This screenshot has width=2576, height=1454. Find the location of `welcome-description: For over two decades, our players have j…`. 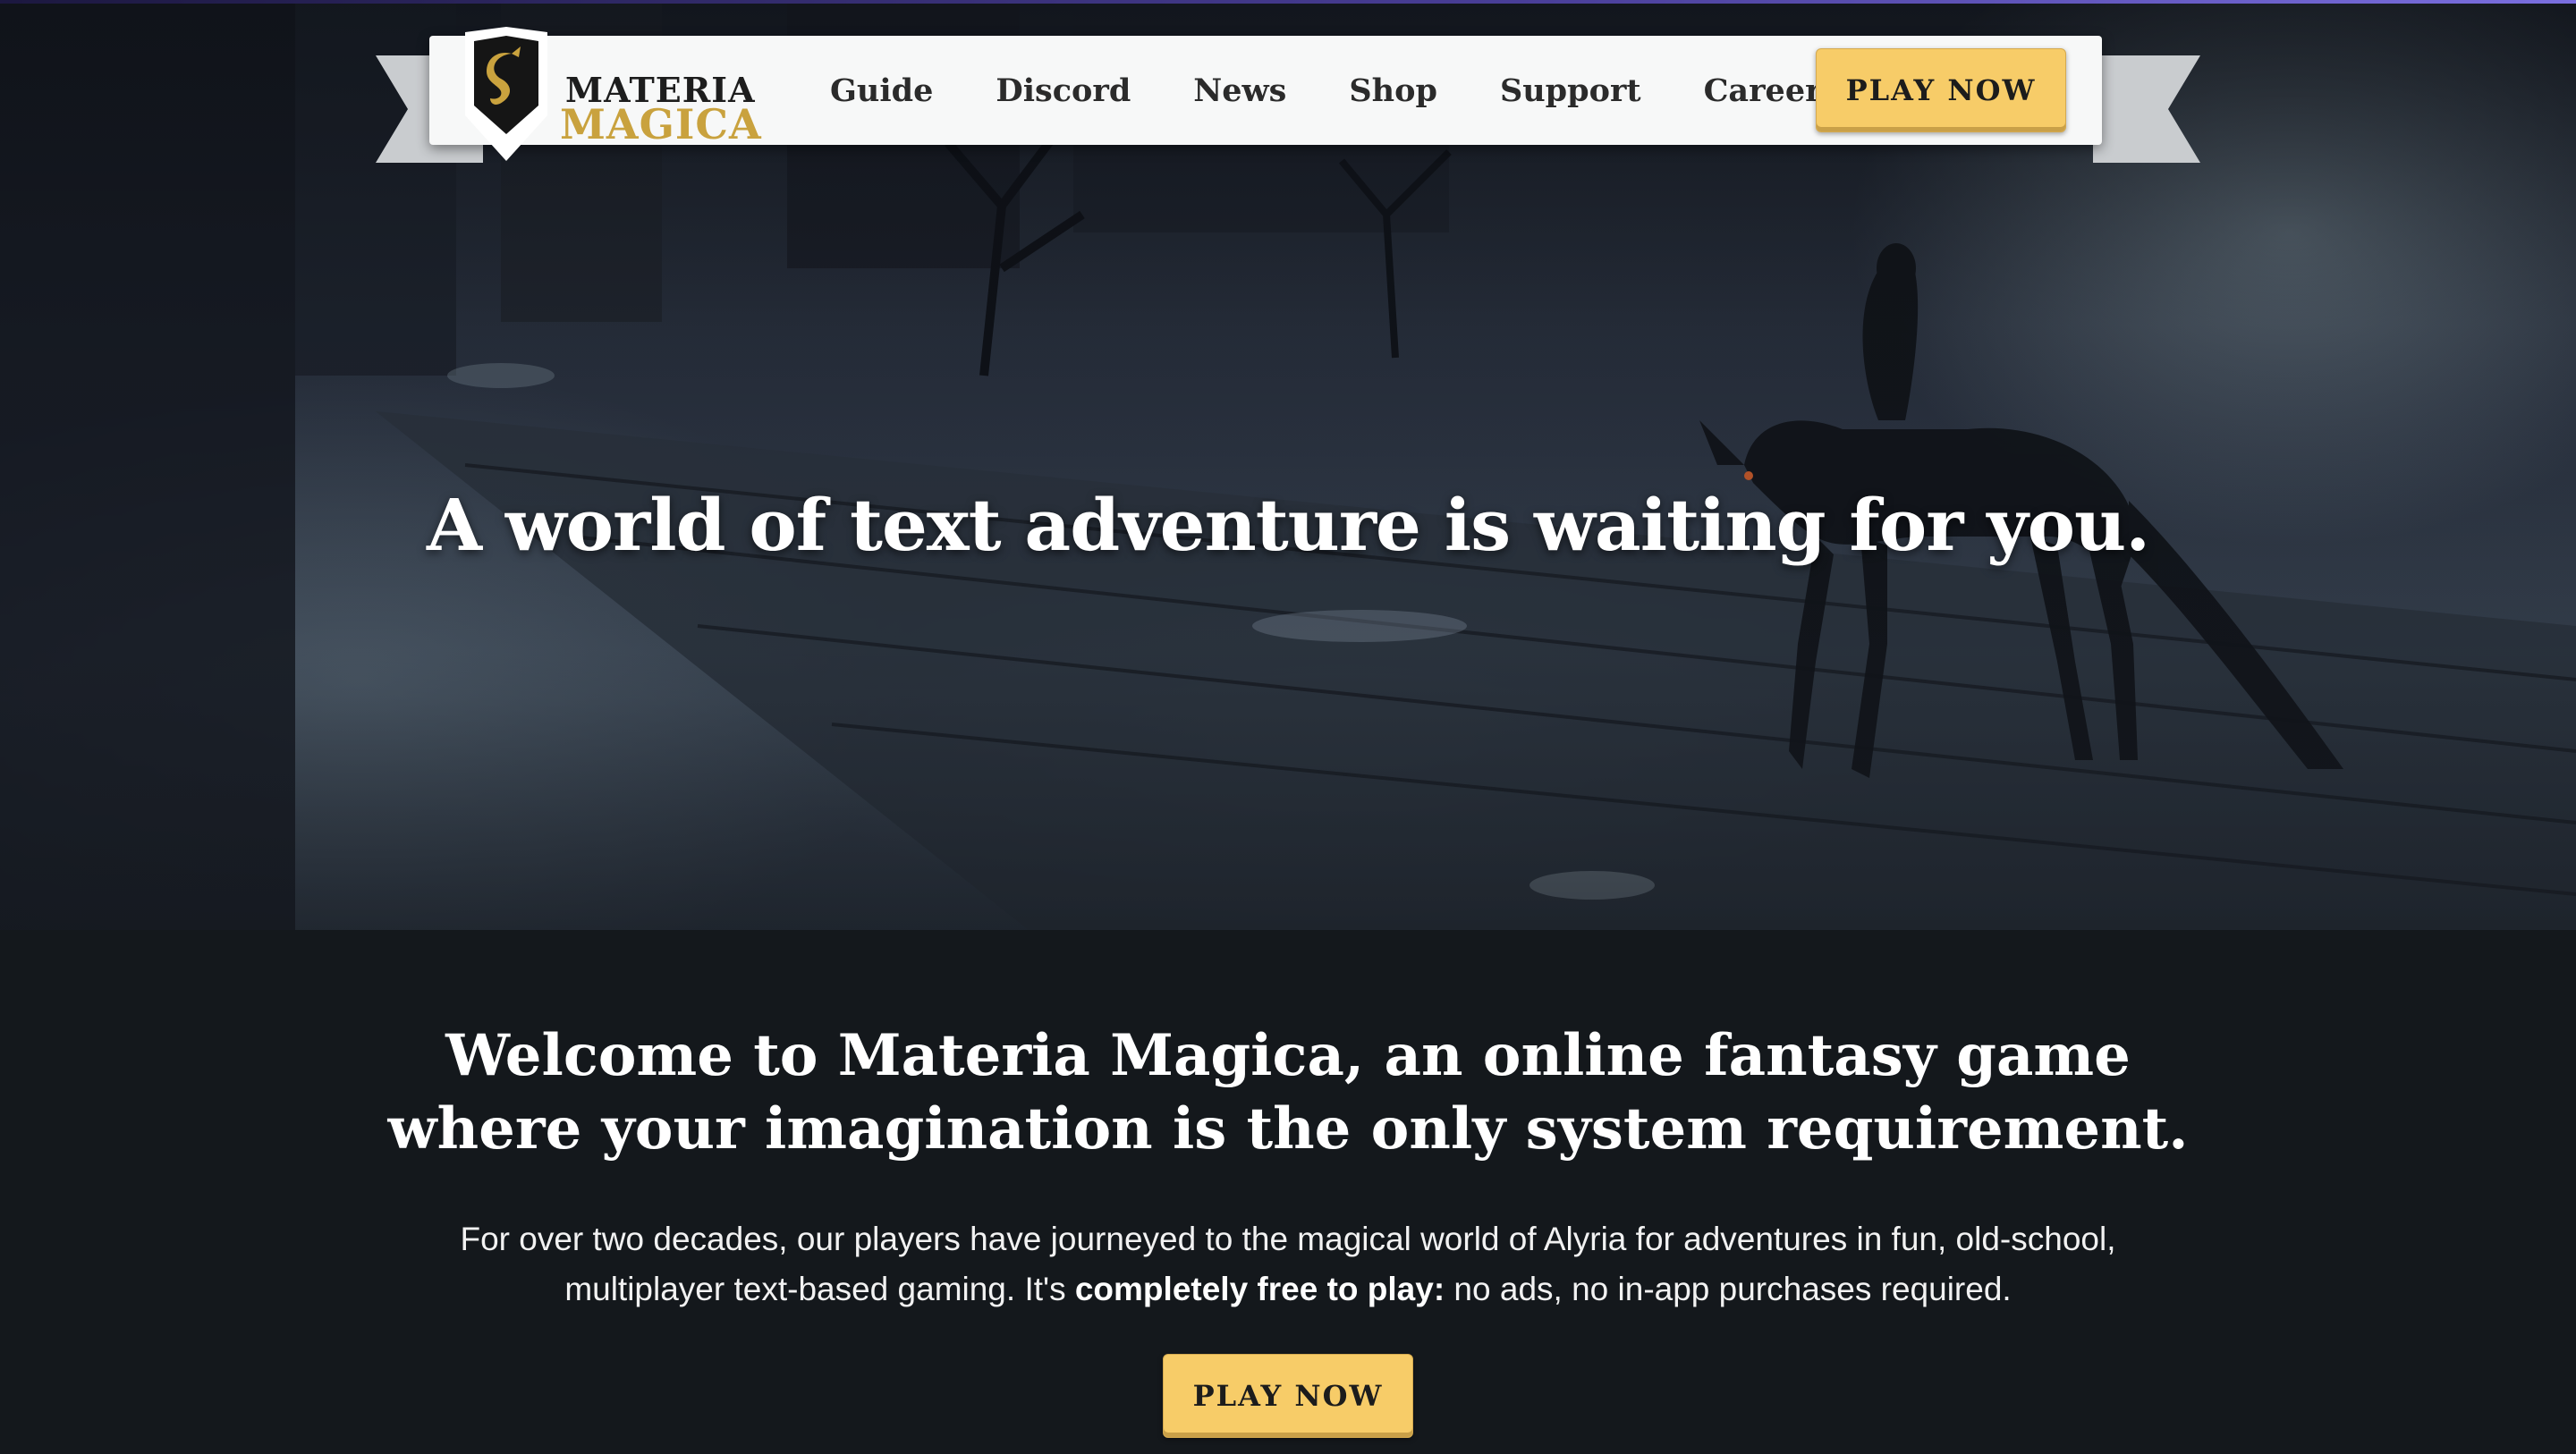

welcome-description: For over two decades, our players have j… is located at coordinates (1288, 1264).